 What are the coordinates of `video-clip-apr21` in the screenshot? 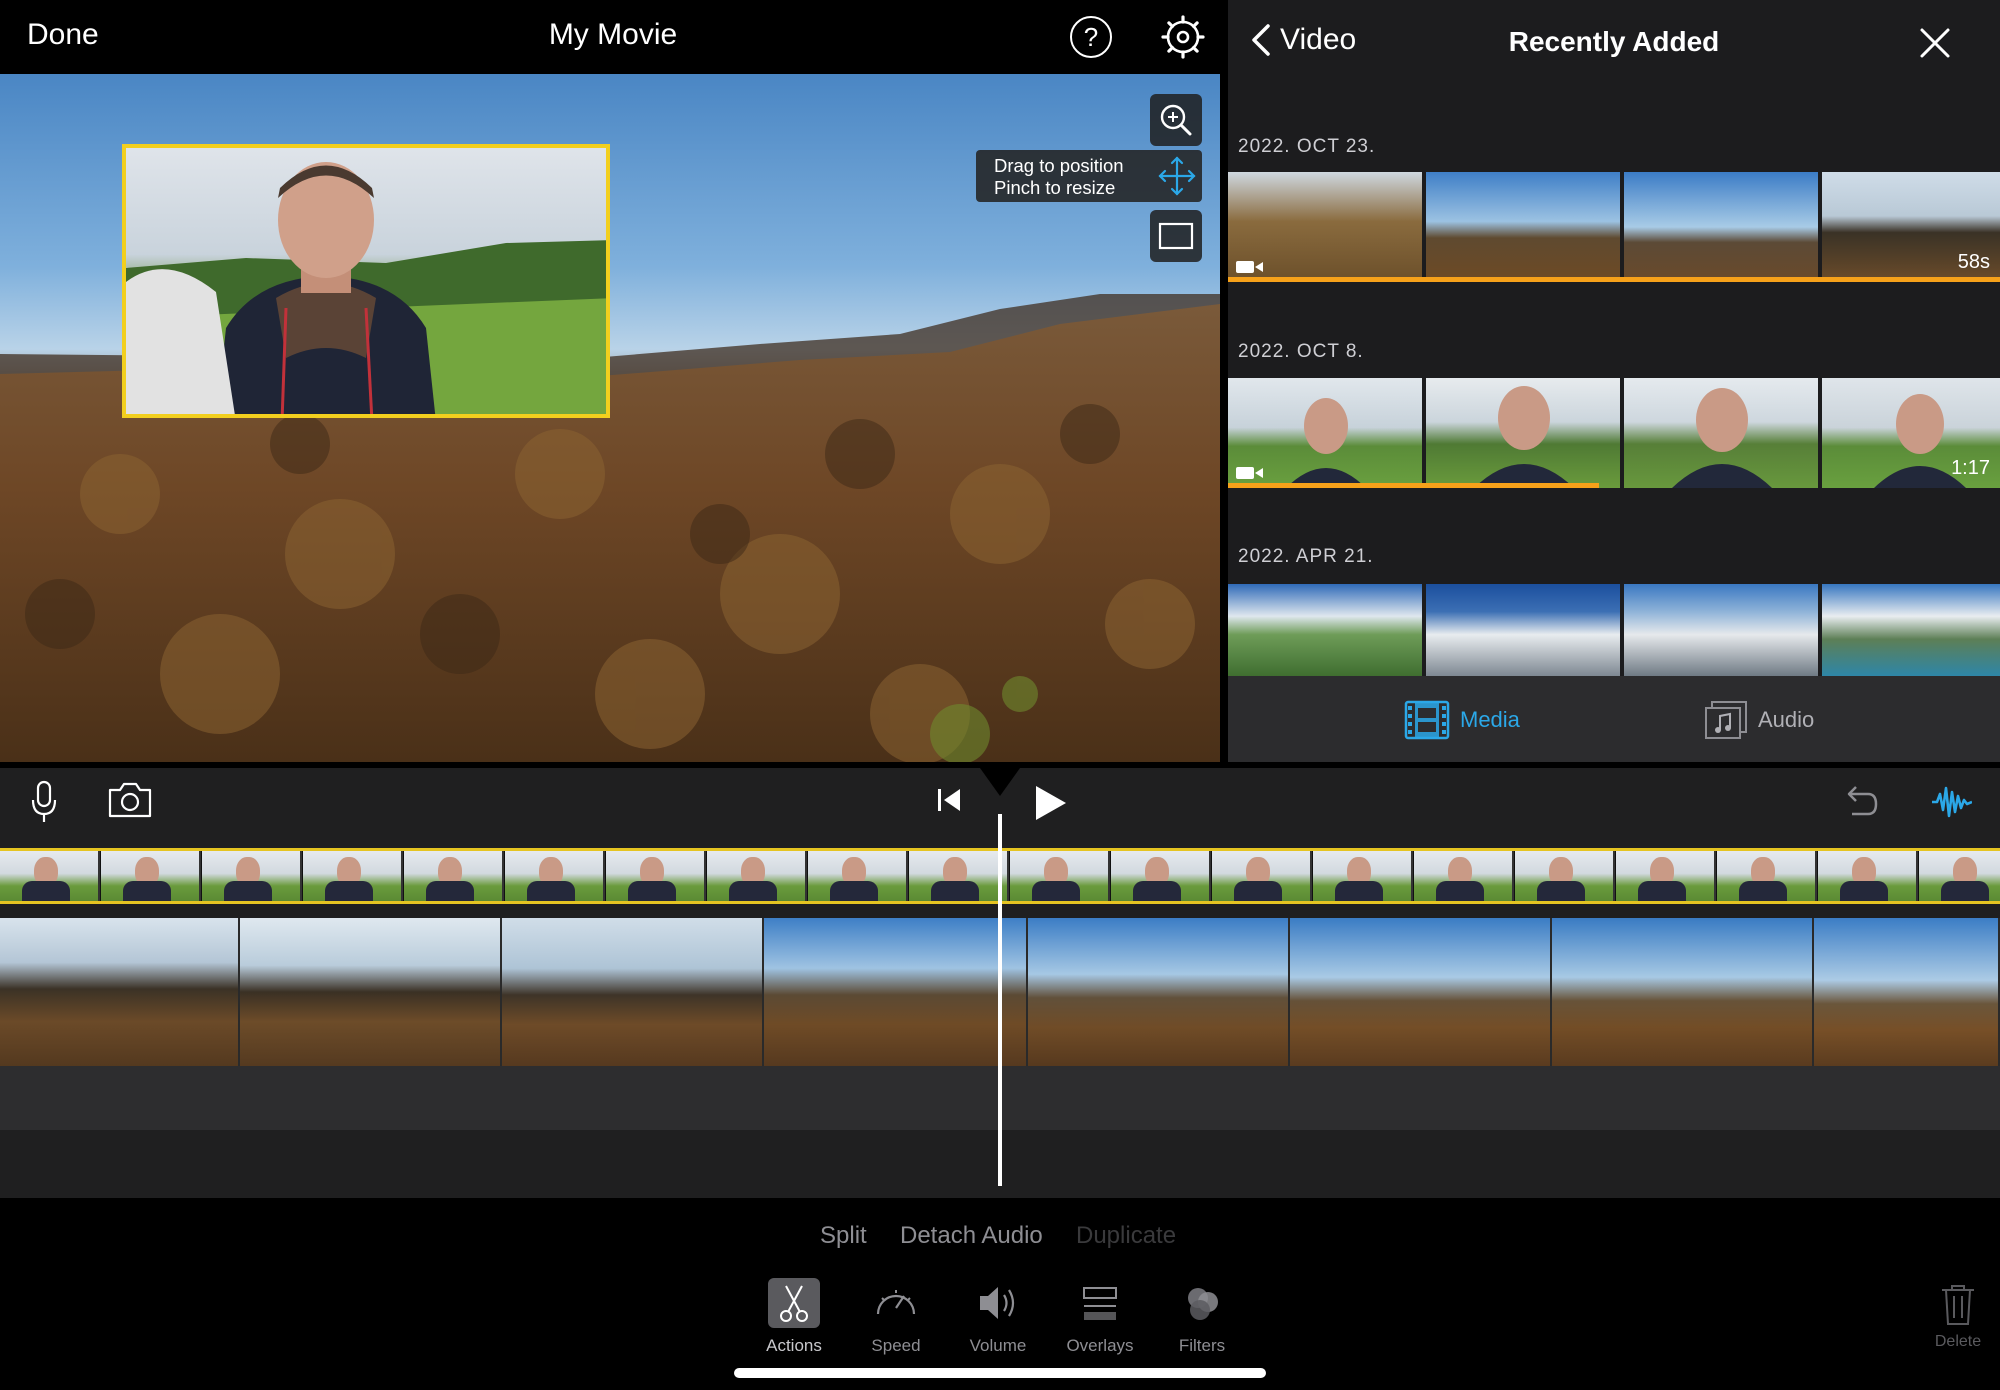 It's located at (1614, 630).